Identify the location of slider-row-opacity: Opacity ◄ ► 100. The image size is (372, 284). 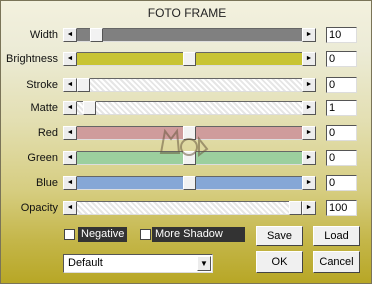
(186, 209).